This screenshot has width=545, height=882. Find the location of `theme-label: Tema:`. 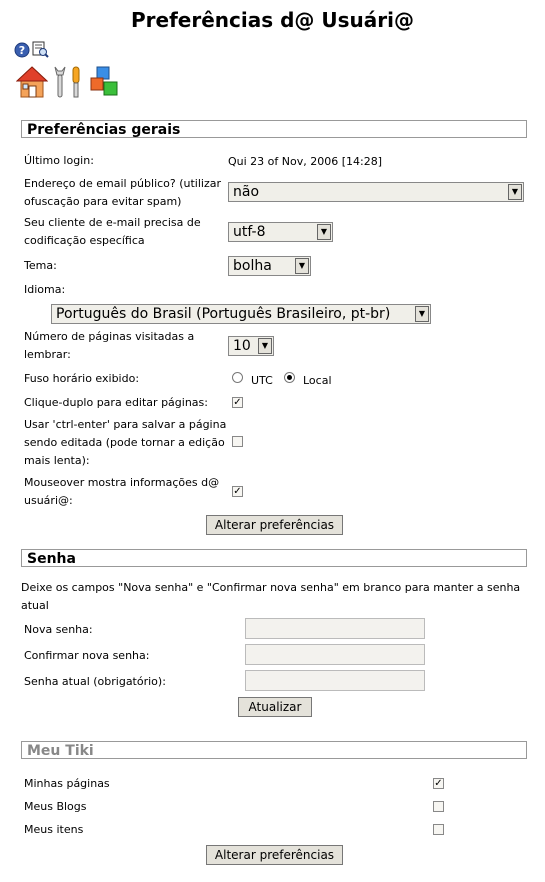

theme-label: Tema: is located at coordinates (40, 265).